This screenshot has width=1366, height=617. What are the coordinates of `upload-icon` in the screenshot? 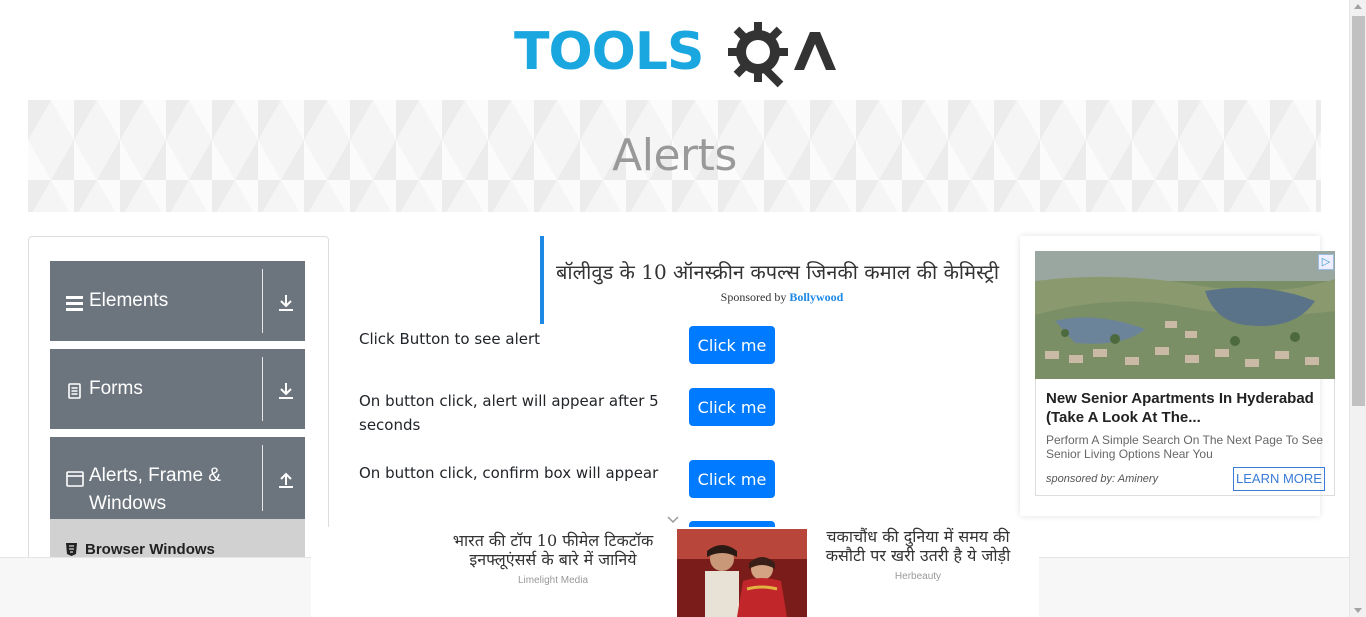 It's located at (286, 480).